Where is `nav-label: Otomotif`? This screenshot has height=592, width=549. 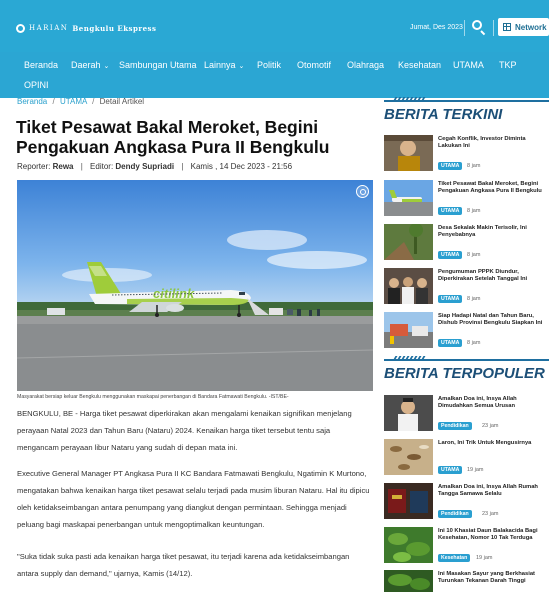 nav-label: Otomotif is located at coordinates (314, 65).